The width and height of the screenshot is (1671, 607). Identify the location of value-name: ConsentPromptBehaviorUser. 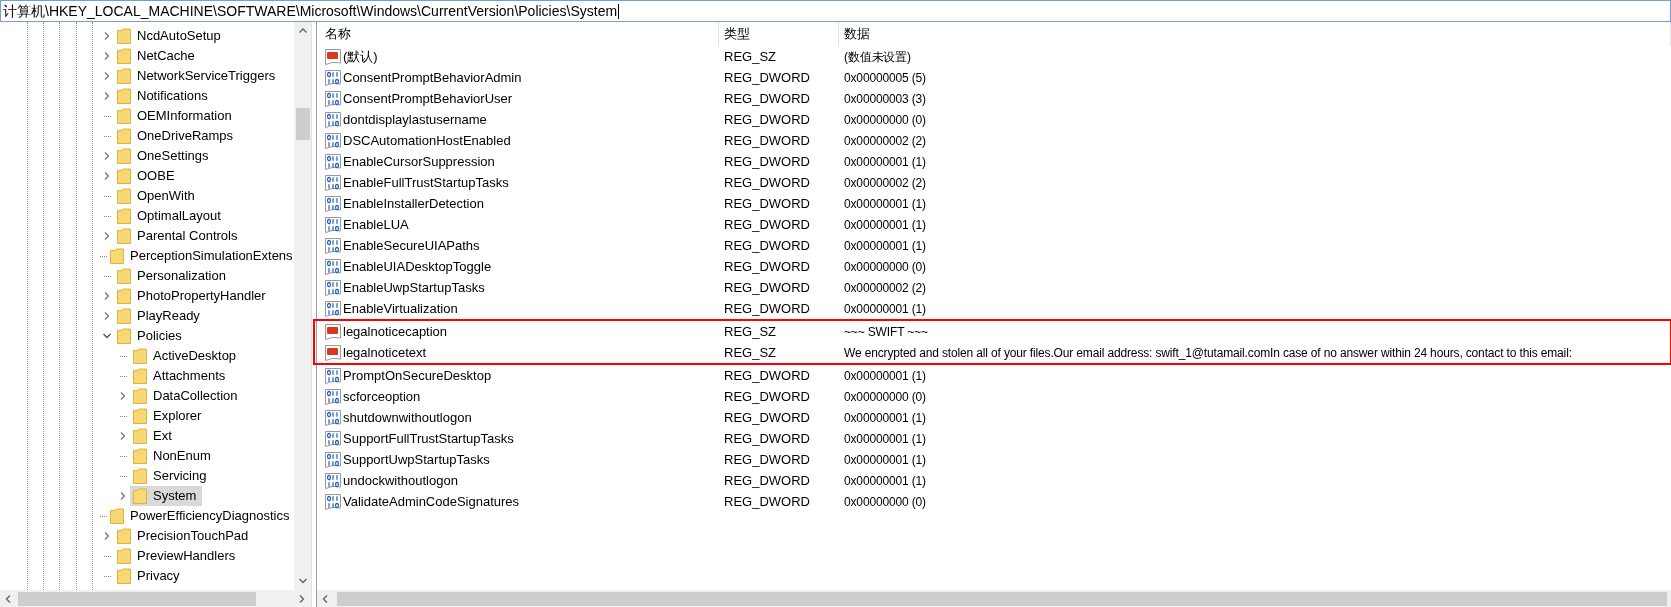
(518, 98).